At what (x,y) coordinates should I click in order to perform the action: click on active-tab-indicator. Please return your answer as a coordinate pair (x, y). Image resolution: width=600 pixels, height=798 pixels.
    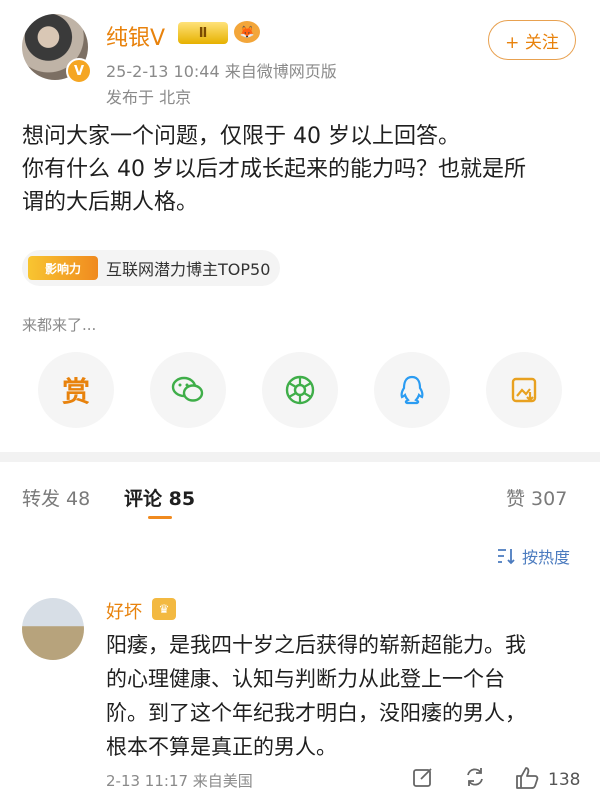
    Looking at the image, I should click on (160, 517).